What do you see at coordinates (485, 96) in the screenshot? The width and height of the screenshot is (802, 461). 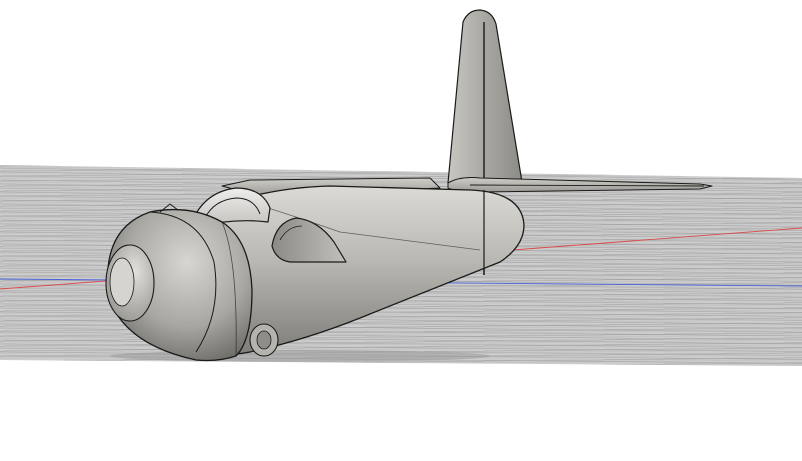 I see `vertical-tail-fin` at bounding box center [485, 96].